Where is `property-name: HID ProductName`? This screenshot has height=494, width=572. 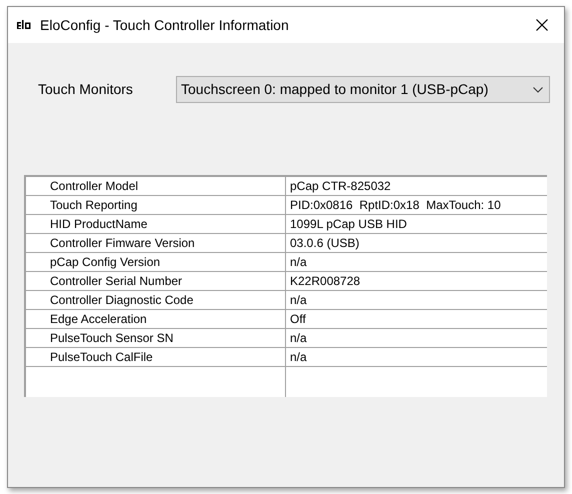
property-name: HID ProductName is located at coordinates (99, 224).